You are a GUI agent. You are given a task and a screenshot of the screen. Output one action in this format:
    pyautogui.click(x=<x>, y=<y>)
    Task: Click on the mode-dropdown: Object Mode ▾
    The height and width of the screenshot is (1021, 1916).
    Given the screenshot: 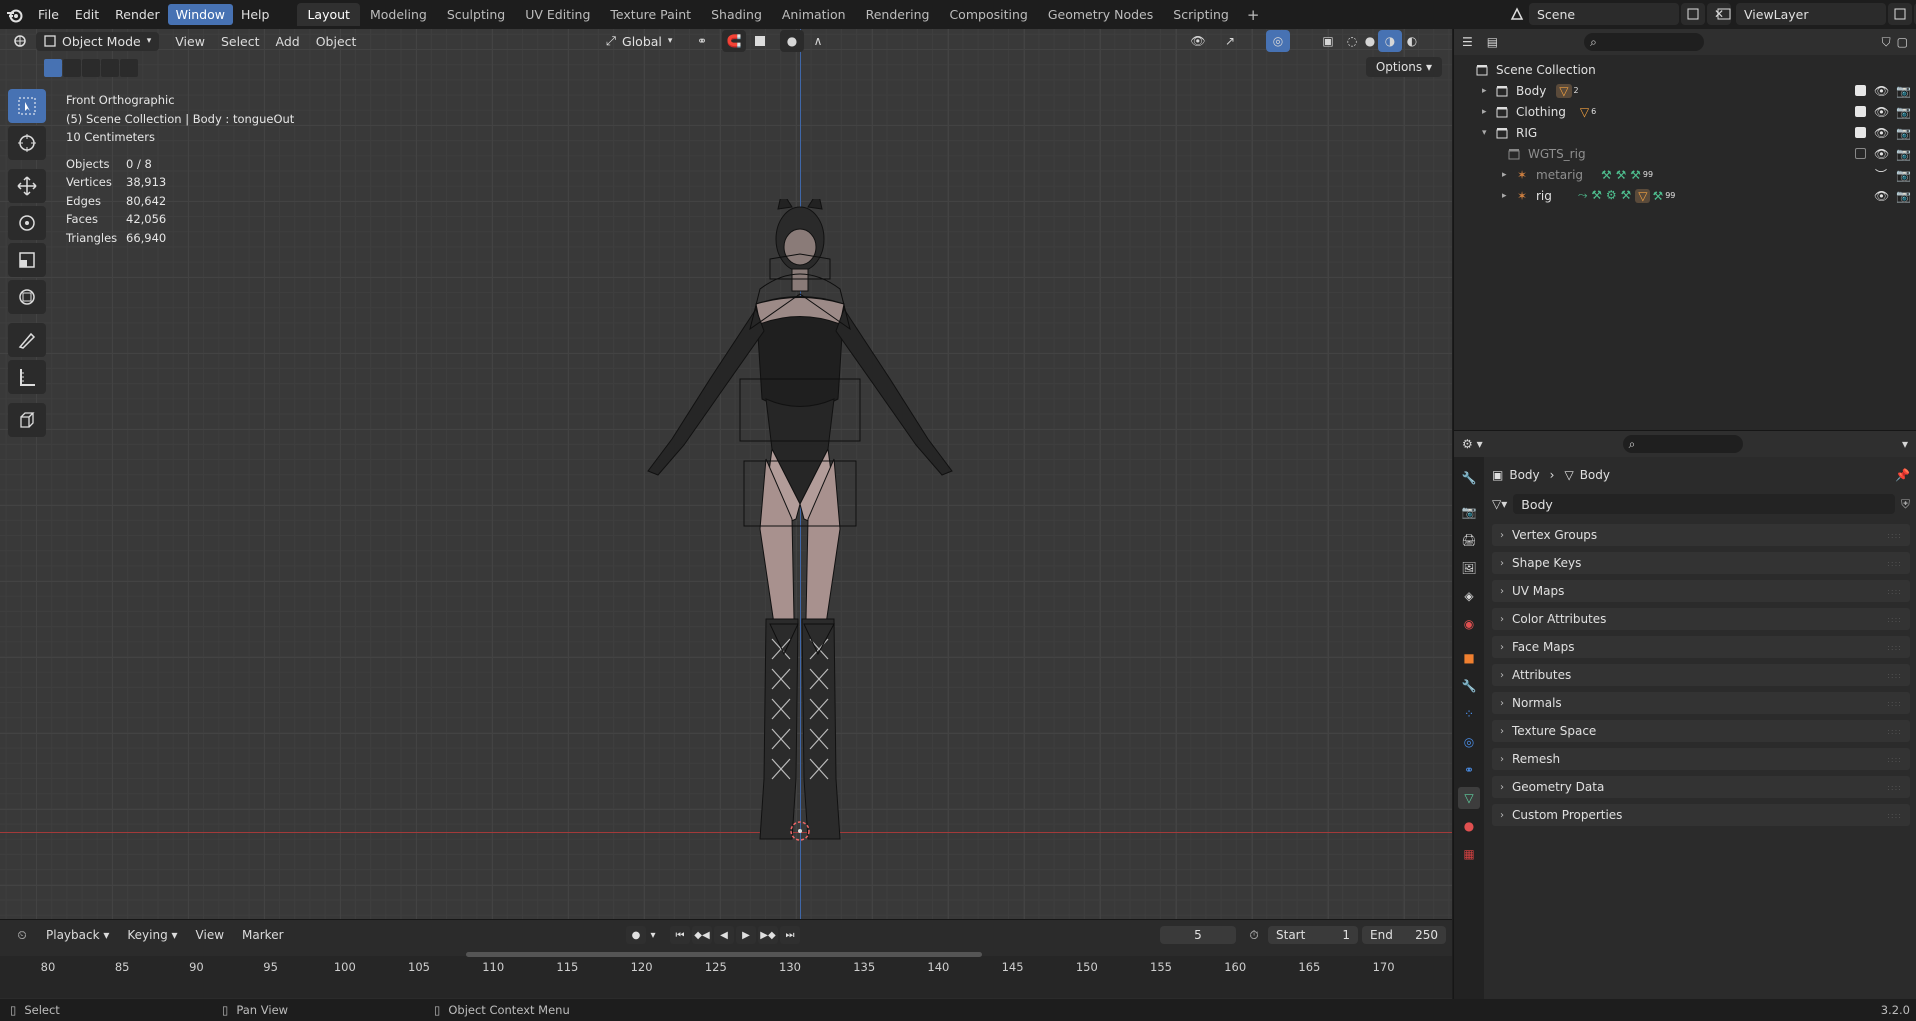 What is the action you would take?
    pyautogui.click(x=98, y=41)
    